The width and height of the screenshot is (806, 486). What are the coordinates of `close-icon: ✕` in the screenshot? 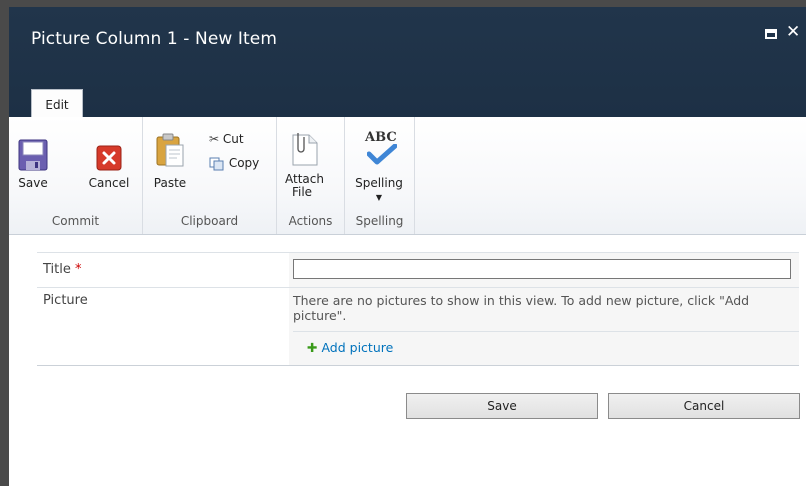 It's located at (793, 32).